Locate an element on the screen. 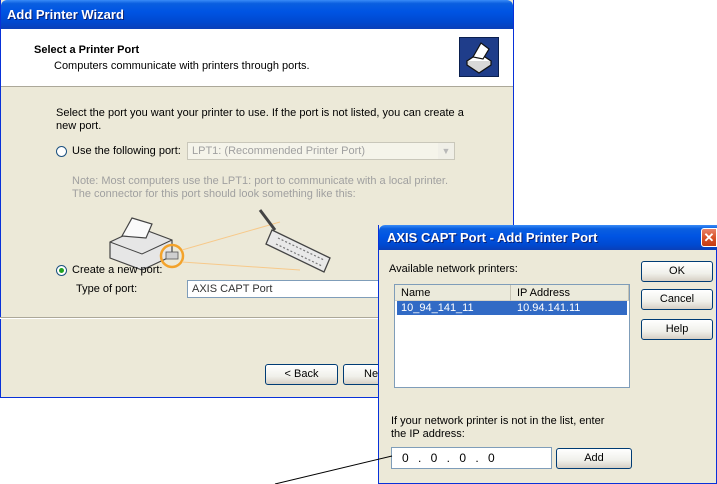 The image size is (717, 484). add-button: Add is located at coordinates (594, 458).